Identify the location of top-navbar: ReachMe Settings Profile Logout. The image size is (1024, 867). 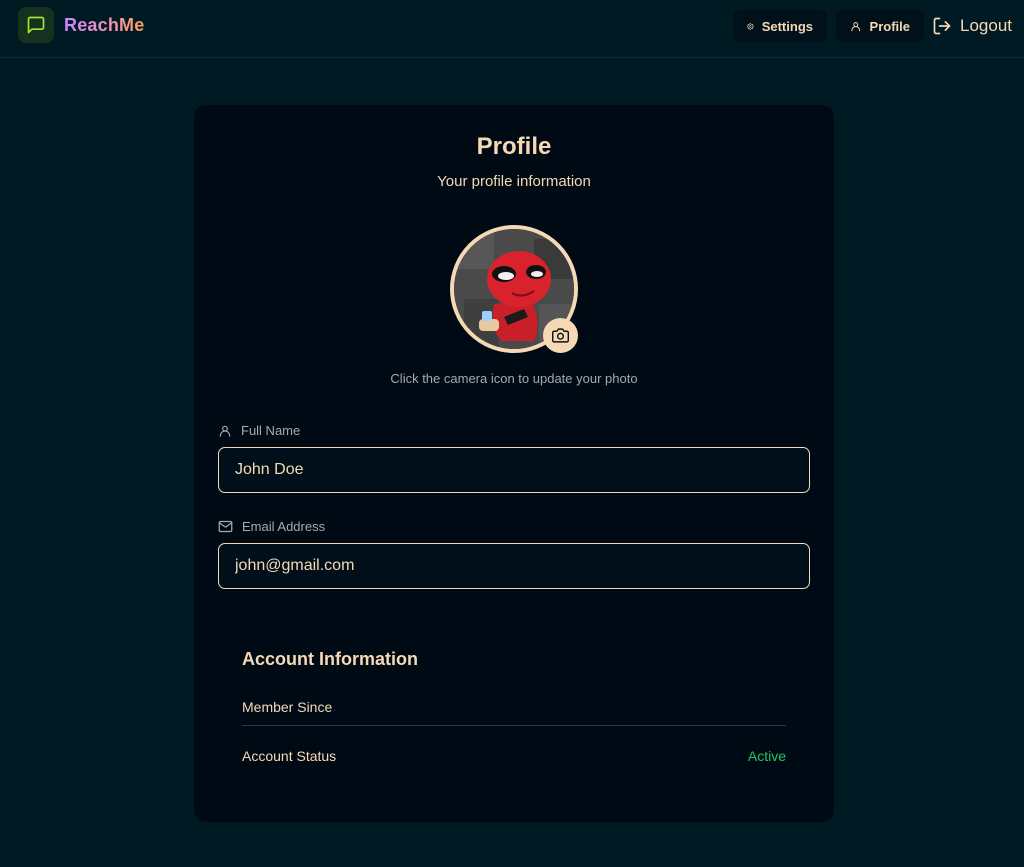
(512, 29).